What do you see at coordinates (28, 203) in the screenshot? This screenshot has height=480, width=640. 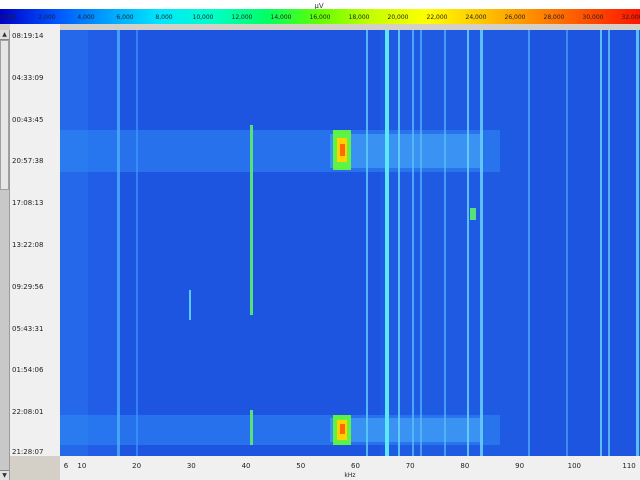 I see `time-axis-label: 17:08:13` at bounding box center [28, 203].